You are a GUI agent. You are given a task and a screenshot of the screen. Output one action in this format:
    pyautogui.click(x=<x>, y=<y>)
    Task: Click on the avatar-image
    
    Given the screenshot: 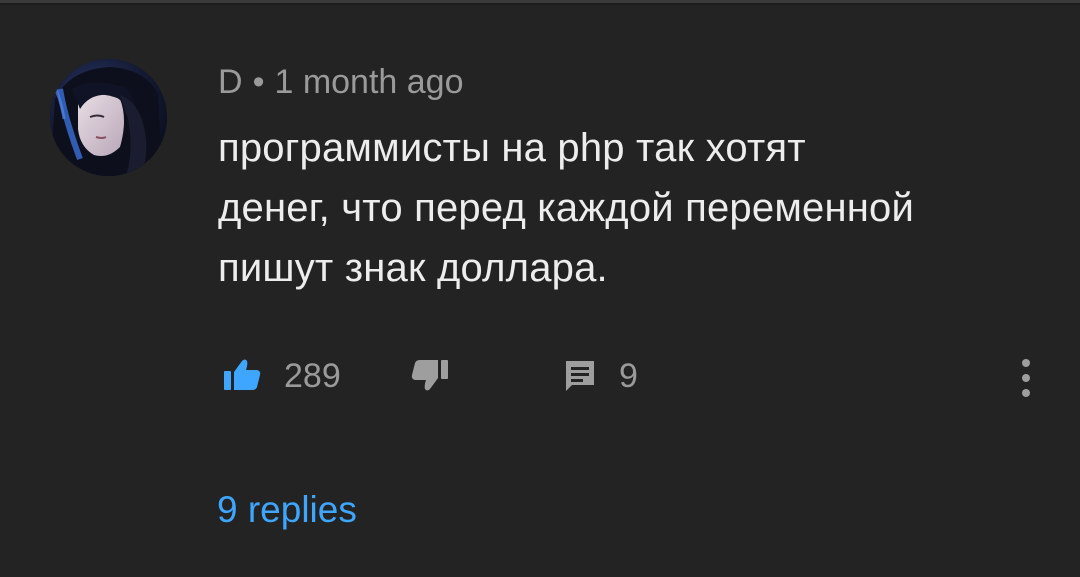 What is the action you would take?
    pyautogui.click(x=108, y=117)
    